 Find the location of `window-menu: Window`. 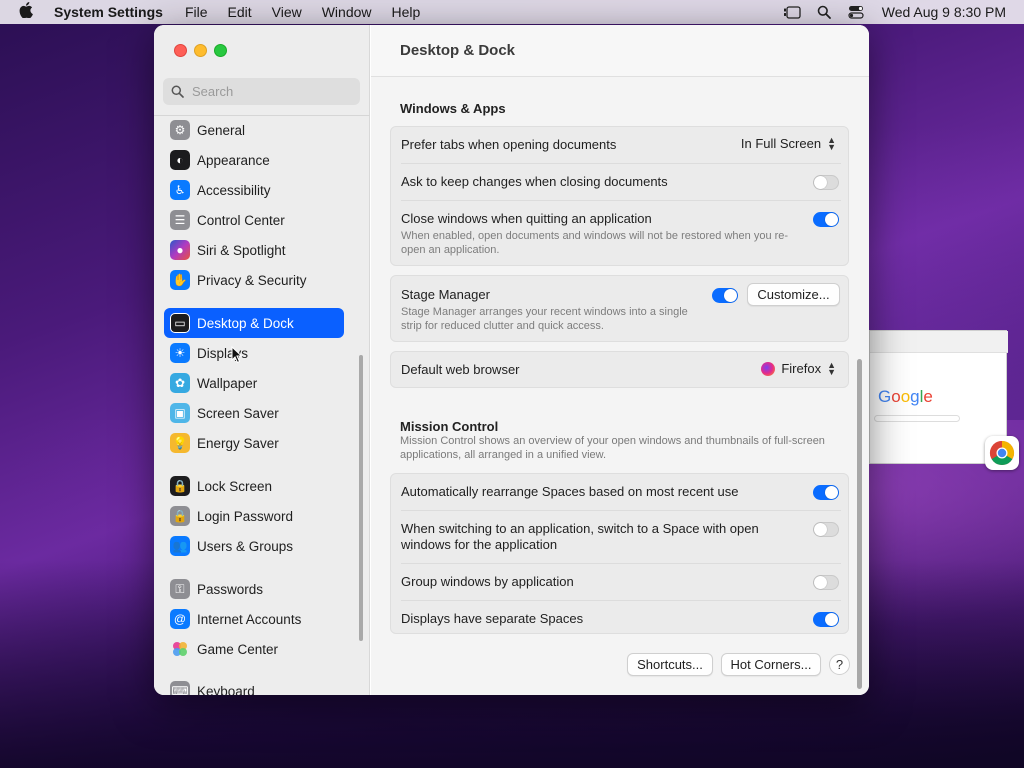

window-menu: Window is located at coordinates (347, 12).